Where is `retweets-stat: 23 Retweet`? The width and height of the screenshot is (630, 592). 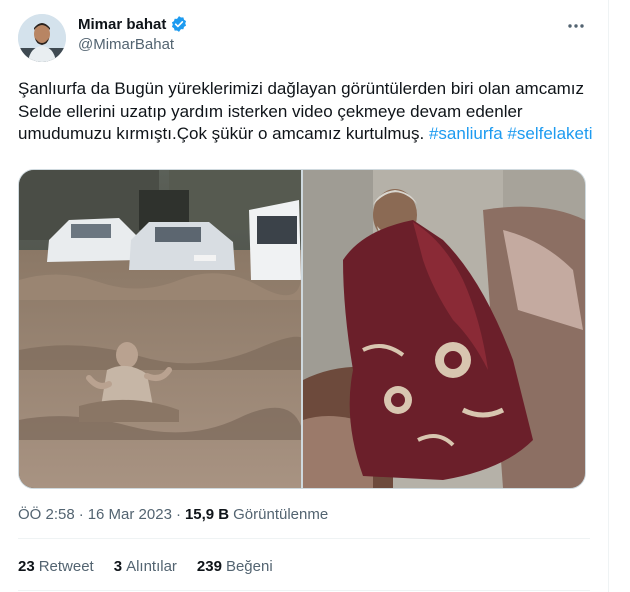
retweets-stat: 23 Retweet is located at coordinates (56, 566).